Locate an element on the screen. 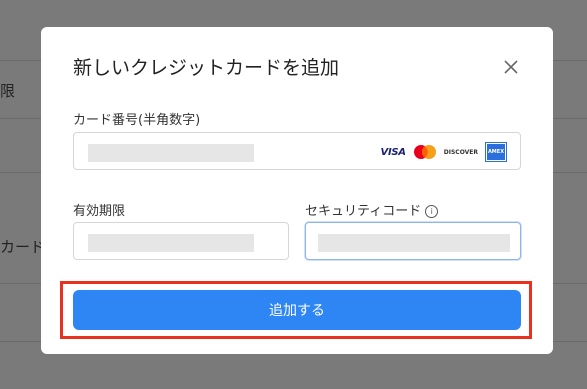 The width and height of the screenshot is (587, 389). close-button is located at coordinates (511, 67).